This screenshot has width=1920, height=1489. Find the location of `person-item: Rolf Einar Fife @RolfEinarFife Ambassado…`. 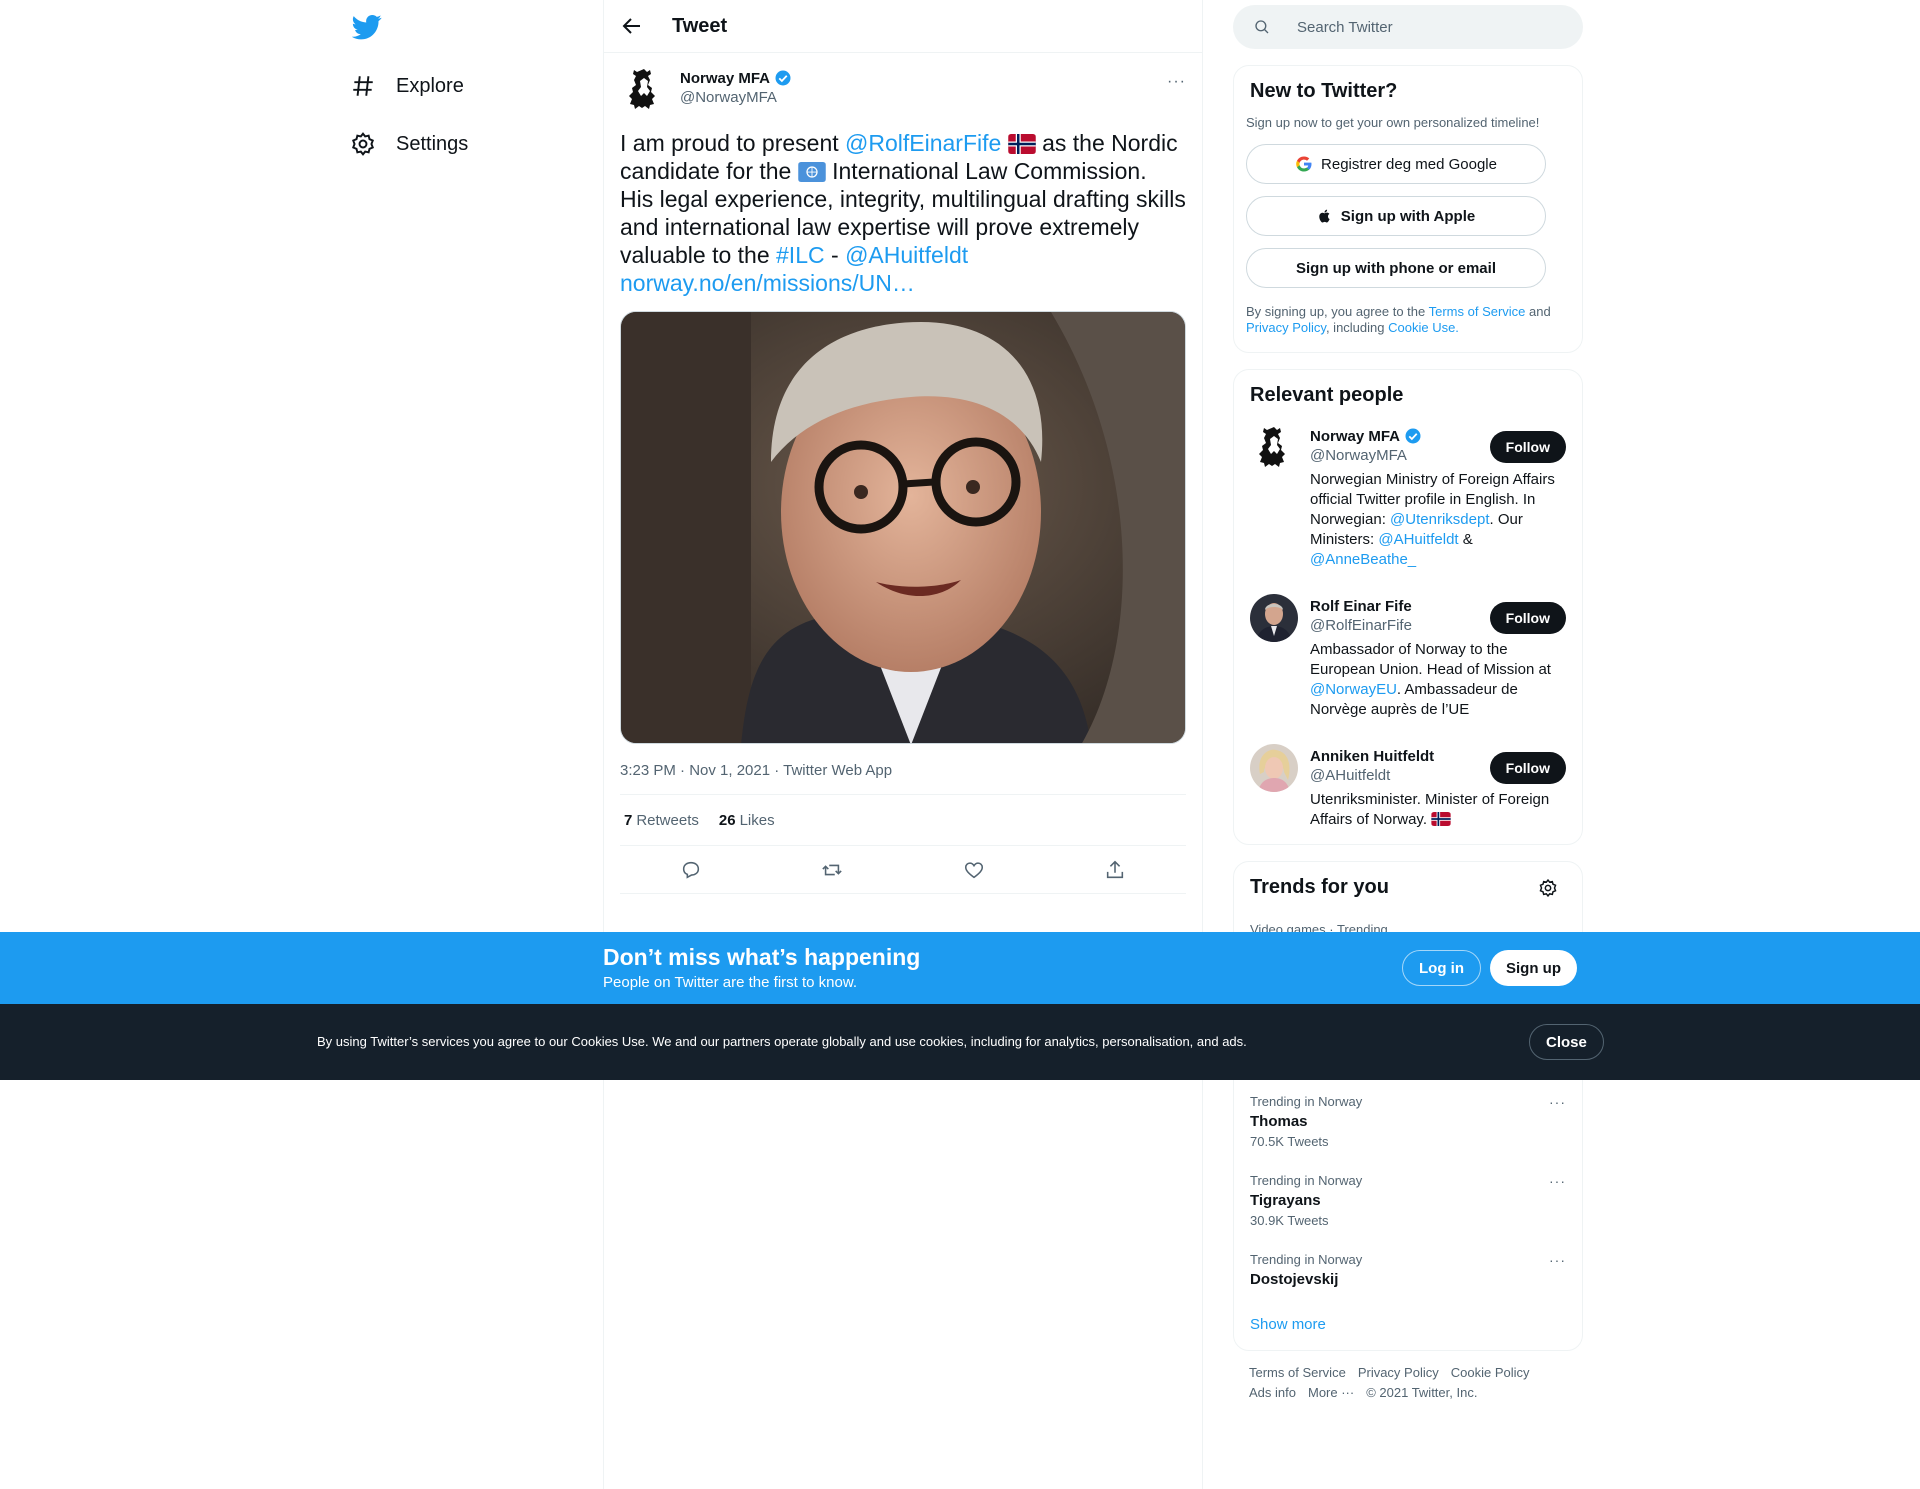

person-item: Rolf Einar Fife @RolfEinarFife Ambassado… is located at coordinates (1408, 657).